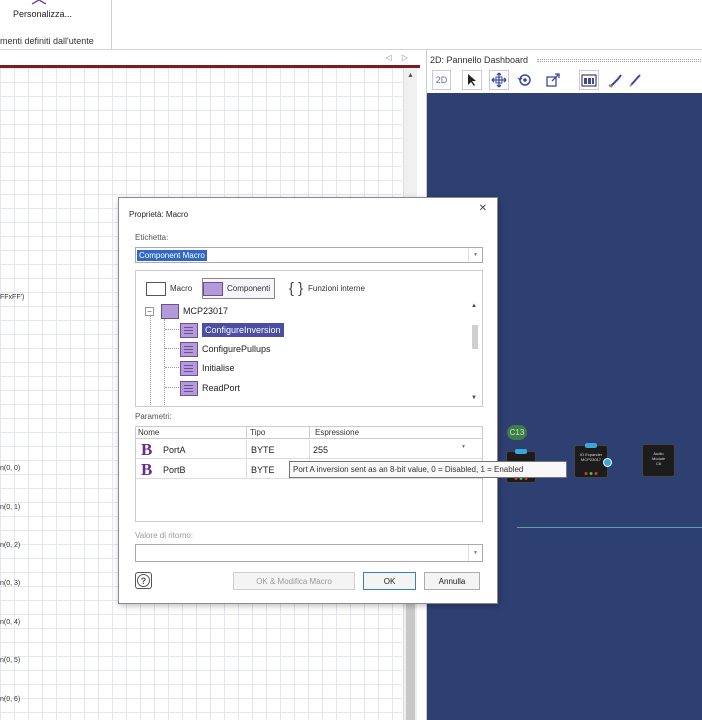  Describe the element at coordinates (616, 80) in the screenshot. I see `tools-button` at that location.